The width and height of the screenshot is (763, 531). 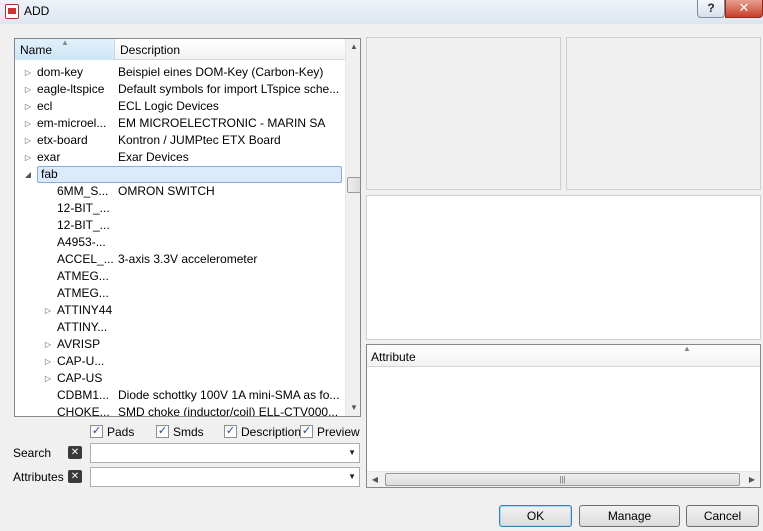 I want to click on search-input: ▼, so click(x=225, y=453).